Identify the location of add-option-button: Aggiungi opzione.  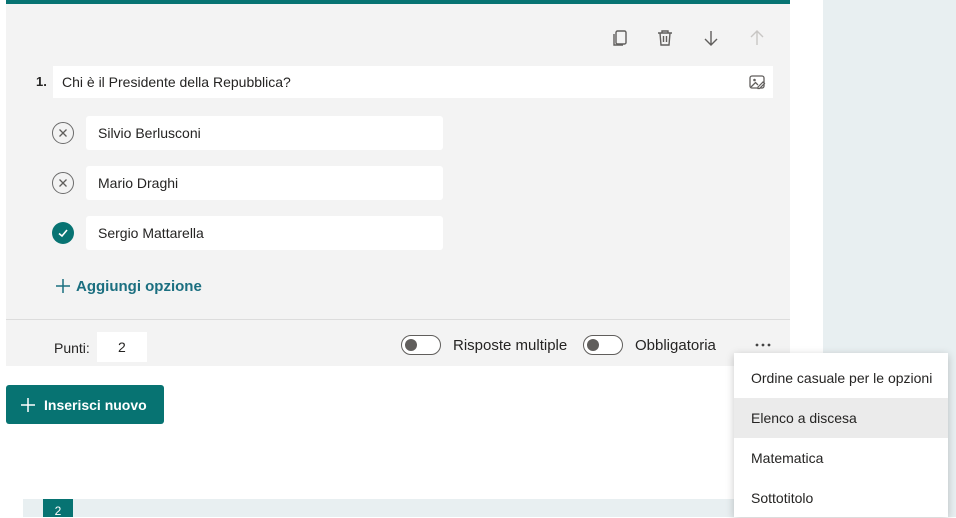
(128, 286).